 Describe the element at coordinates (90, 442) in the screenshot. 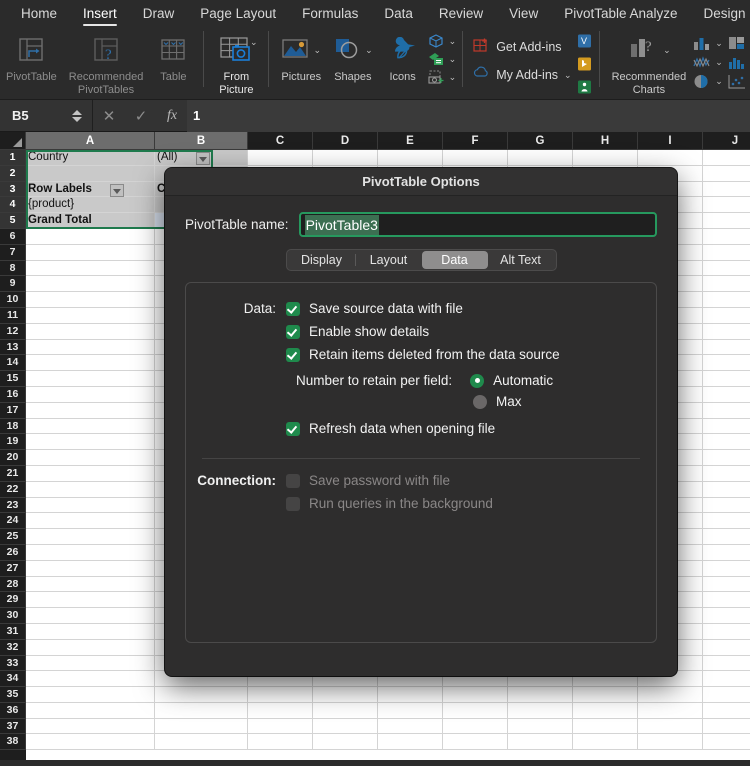

I see `cell-A19` at that location.